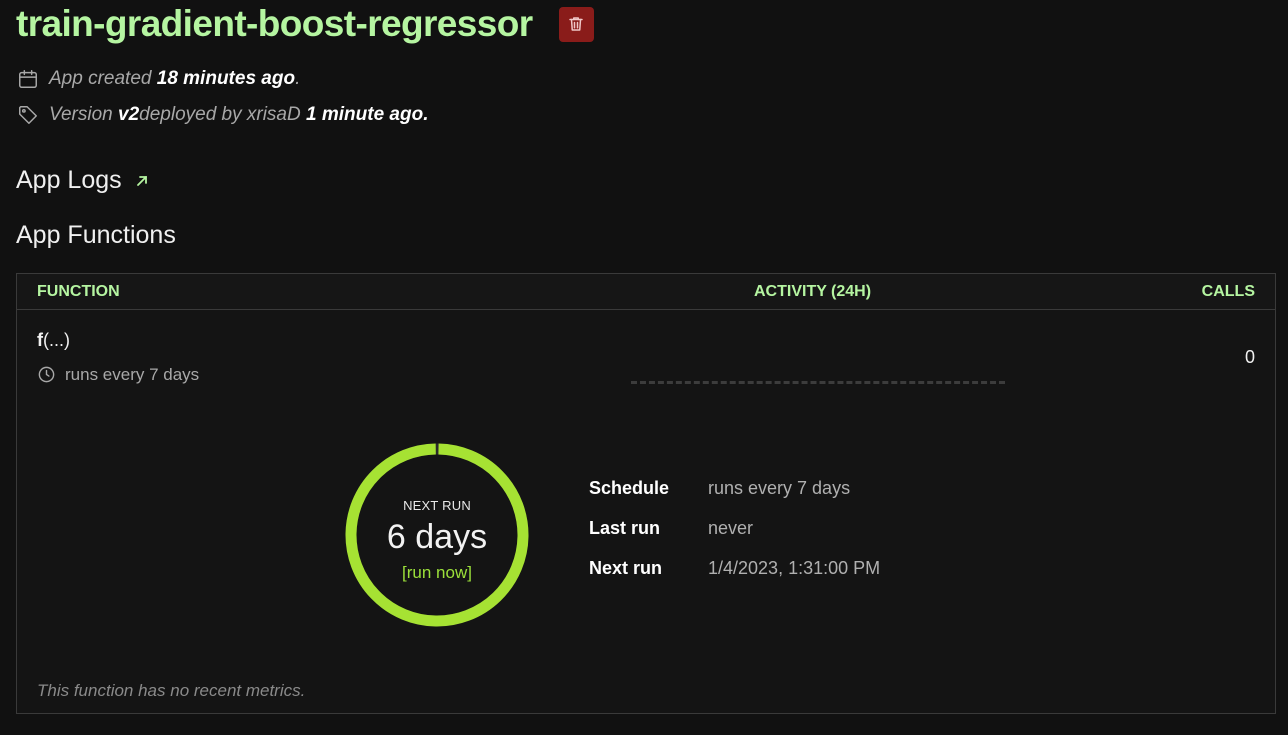 Image resolution: width=1288 pixels, height=735 pixels. Describe the element at coordinates (78, 291) in the screenshot. I see `header-function: FUNCTION` at that location.